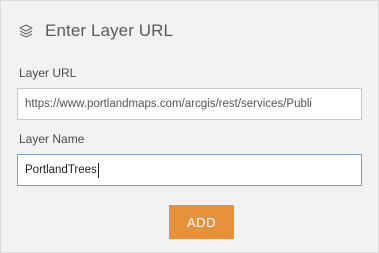  I want to click on panel-header: Enter Layer URL, so click(95, 31).